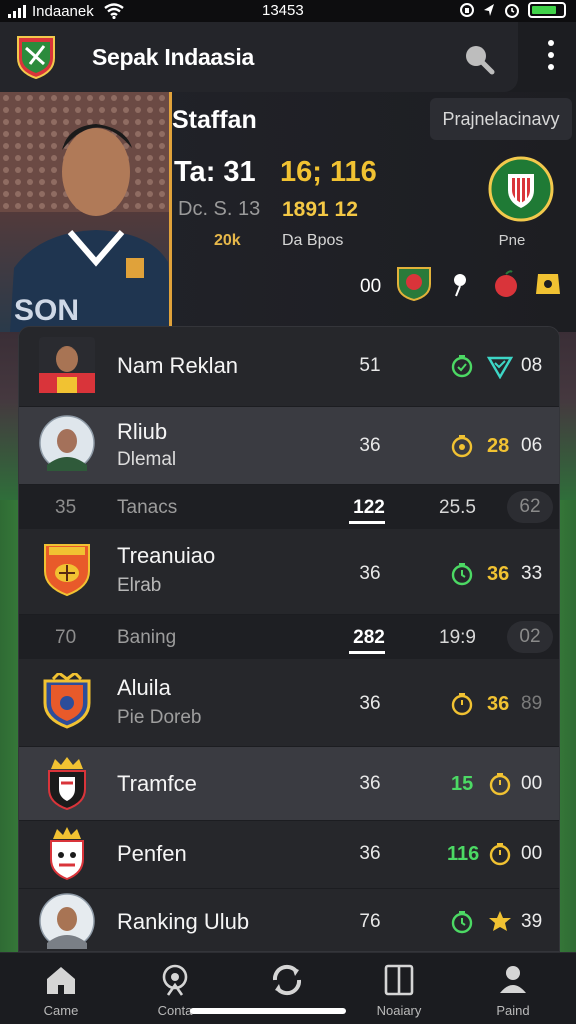  I want to click on podcast-icon, so click(175, 980).